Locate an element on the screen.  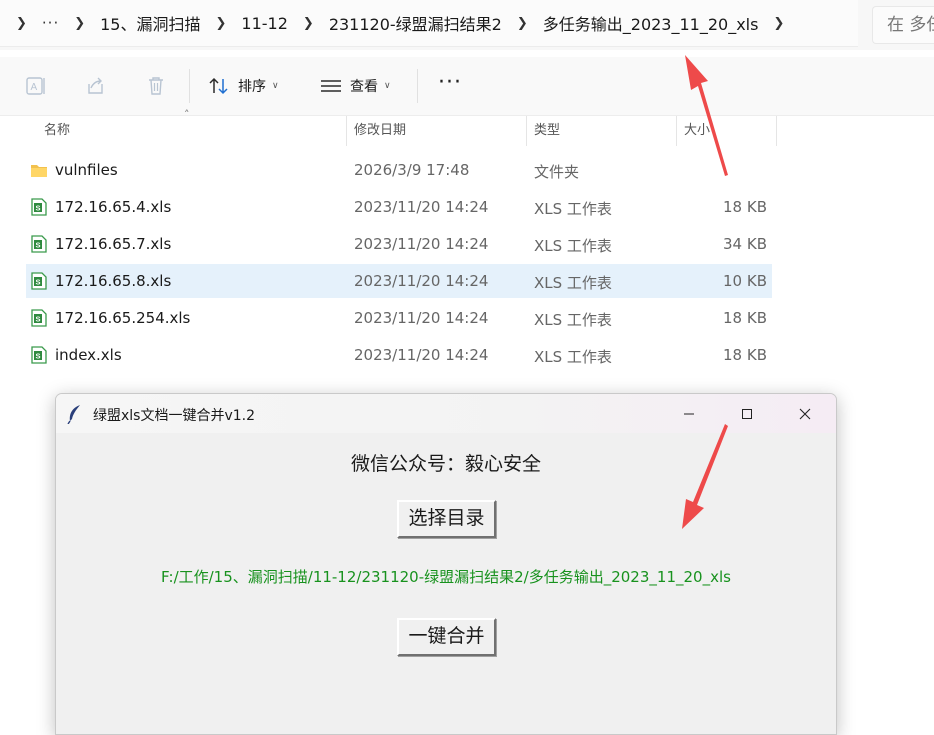
file-name: 172.16.65.254.xls is located at coordinates (123, 318).